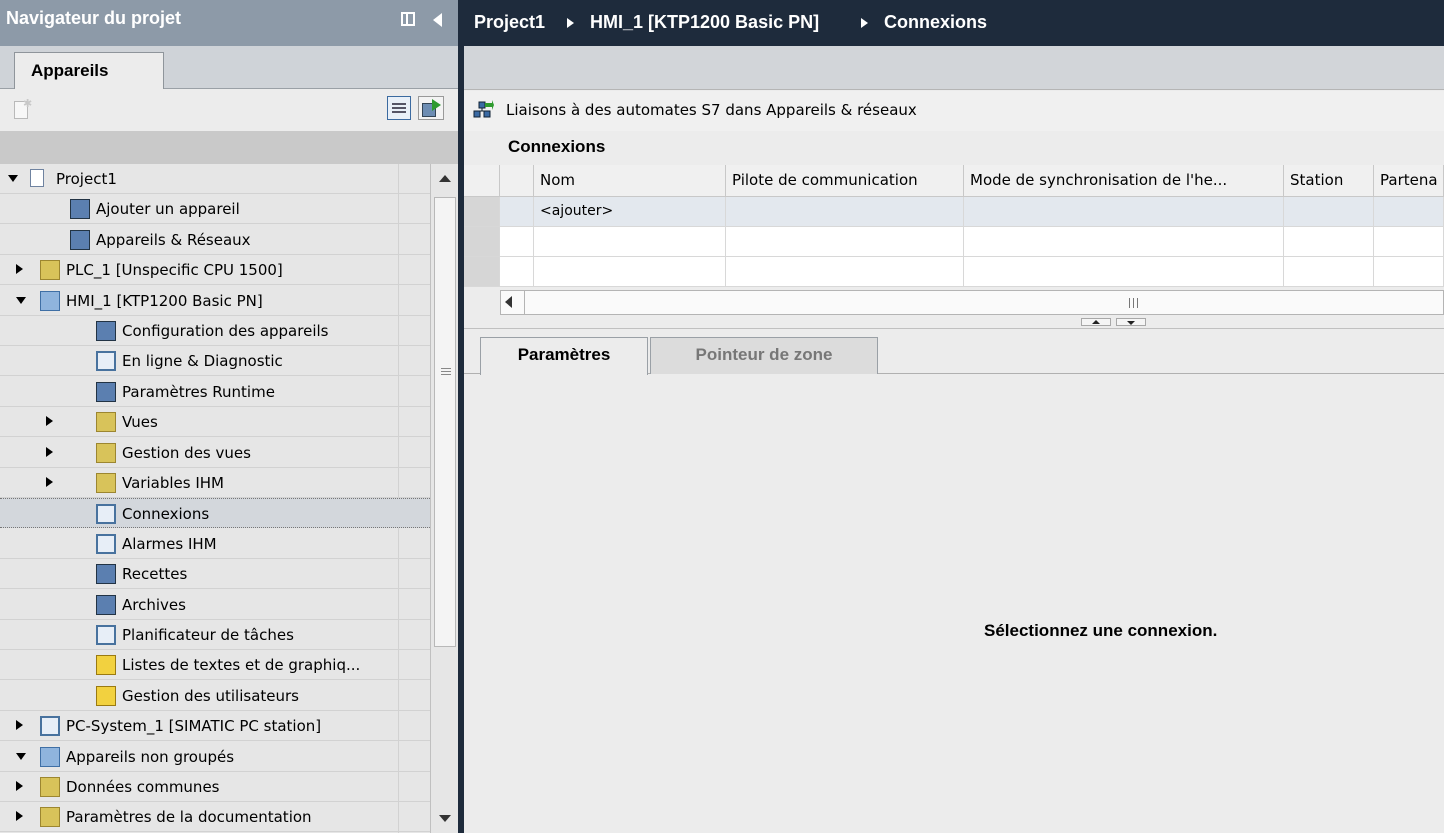  Describe the element at coordinates (225, 331) in the screenshot. I see `tree-item-label: Configuration des appareils` at that location.